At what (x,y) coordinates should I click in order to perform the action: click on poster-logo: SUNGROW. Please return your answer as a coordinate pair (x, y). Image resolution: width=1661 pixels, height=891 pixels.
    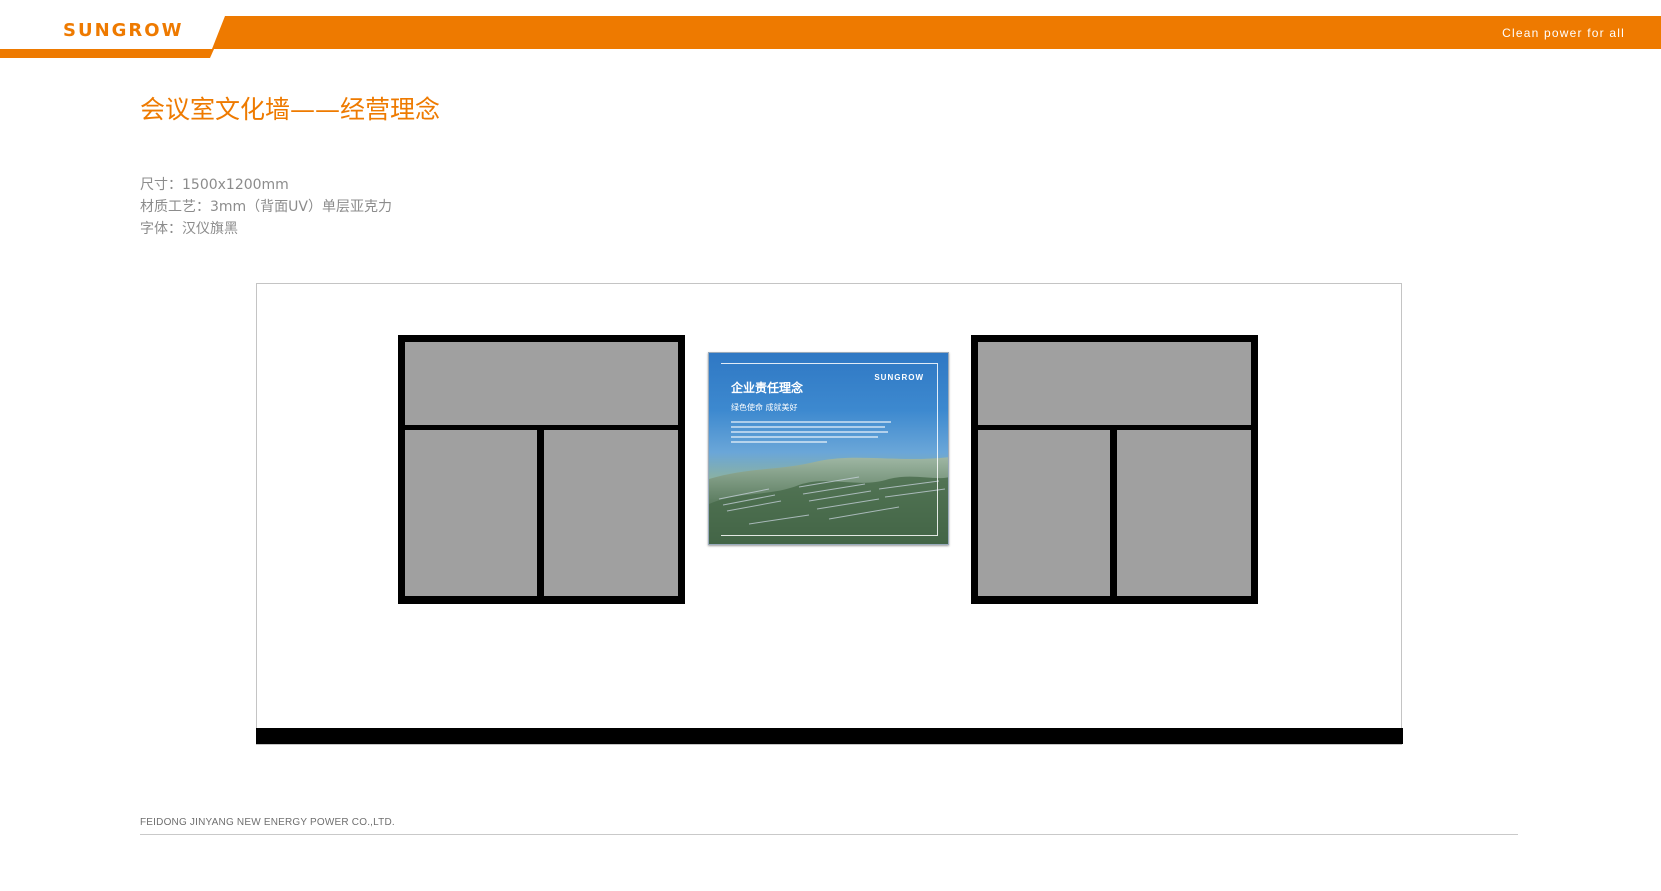
    Looking at the image, I should click on (899, 377).